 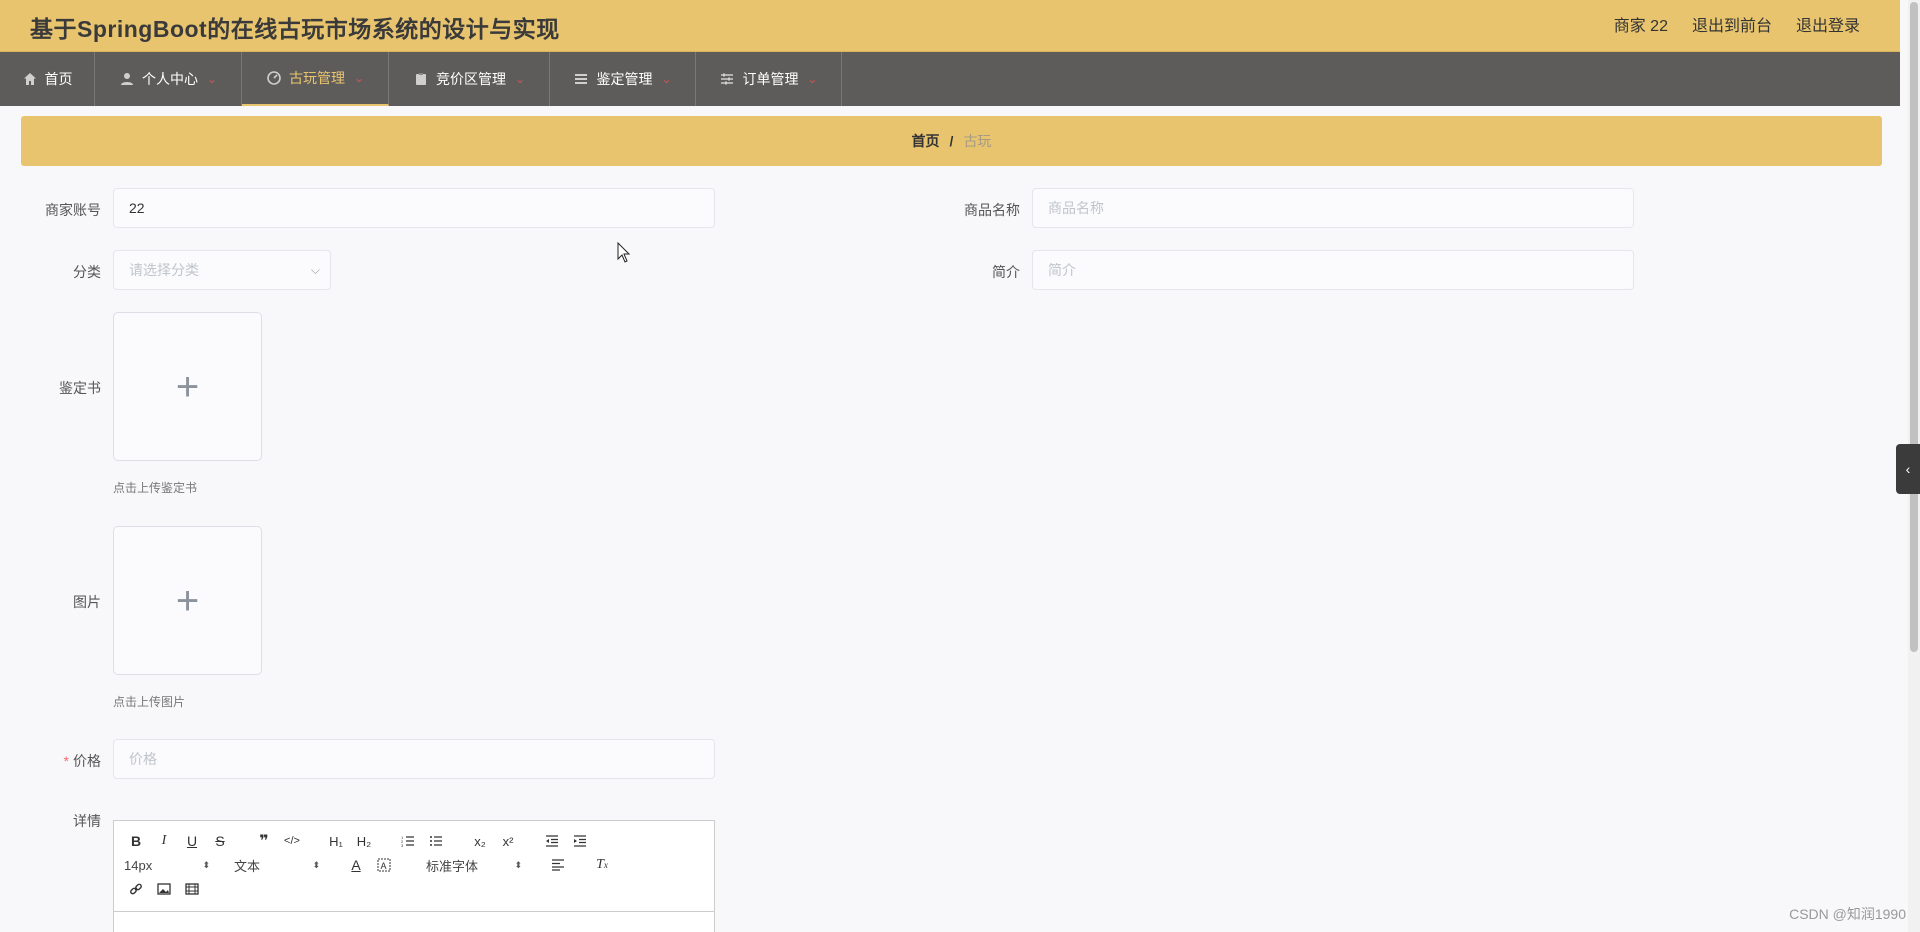 I want to click on price-field: 价格, so click(x=414, y=759).